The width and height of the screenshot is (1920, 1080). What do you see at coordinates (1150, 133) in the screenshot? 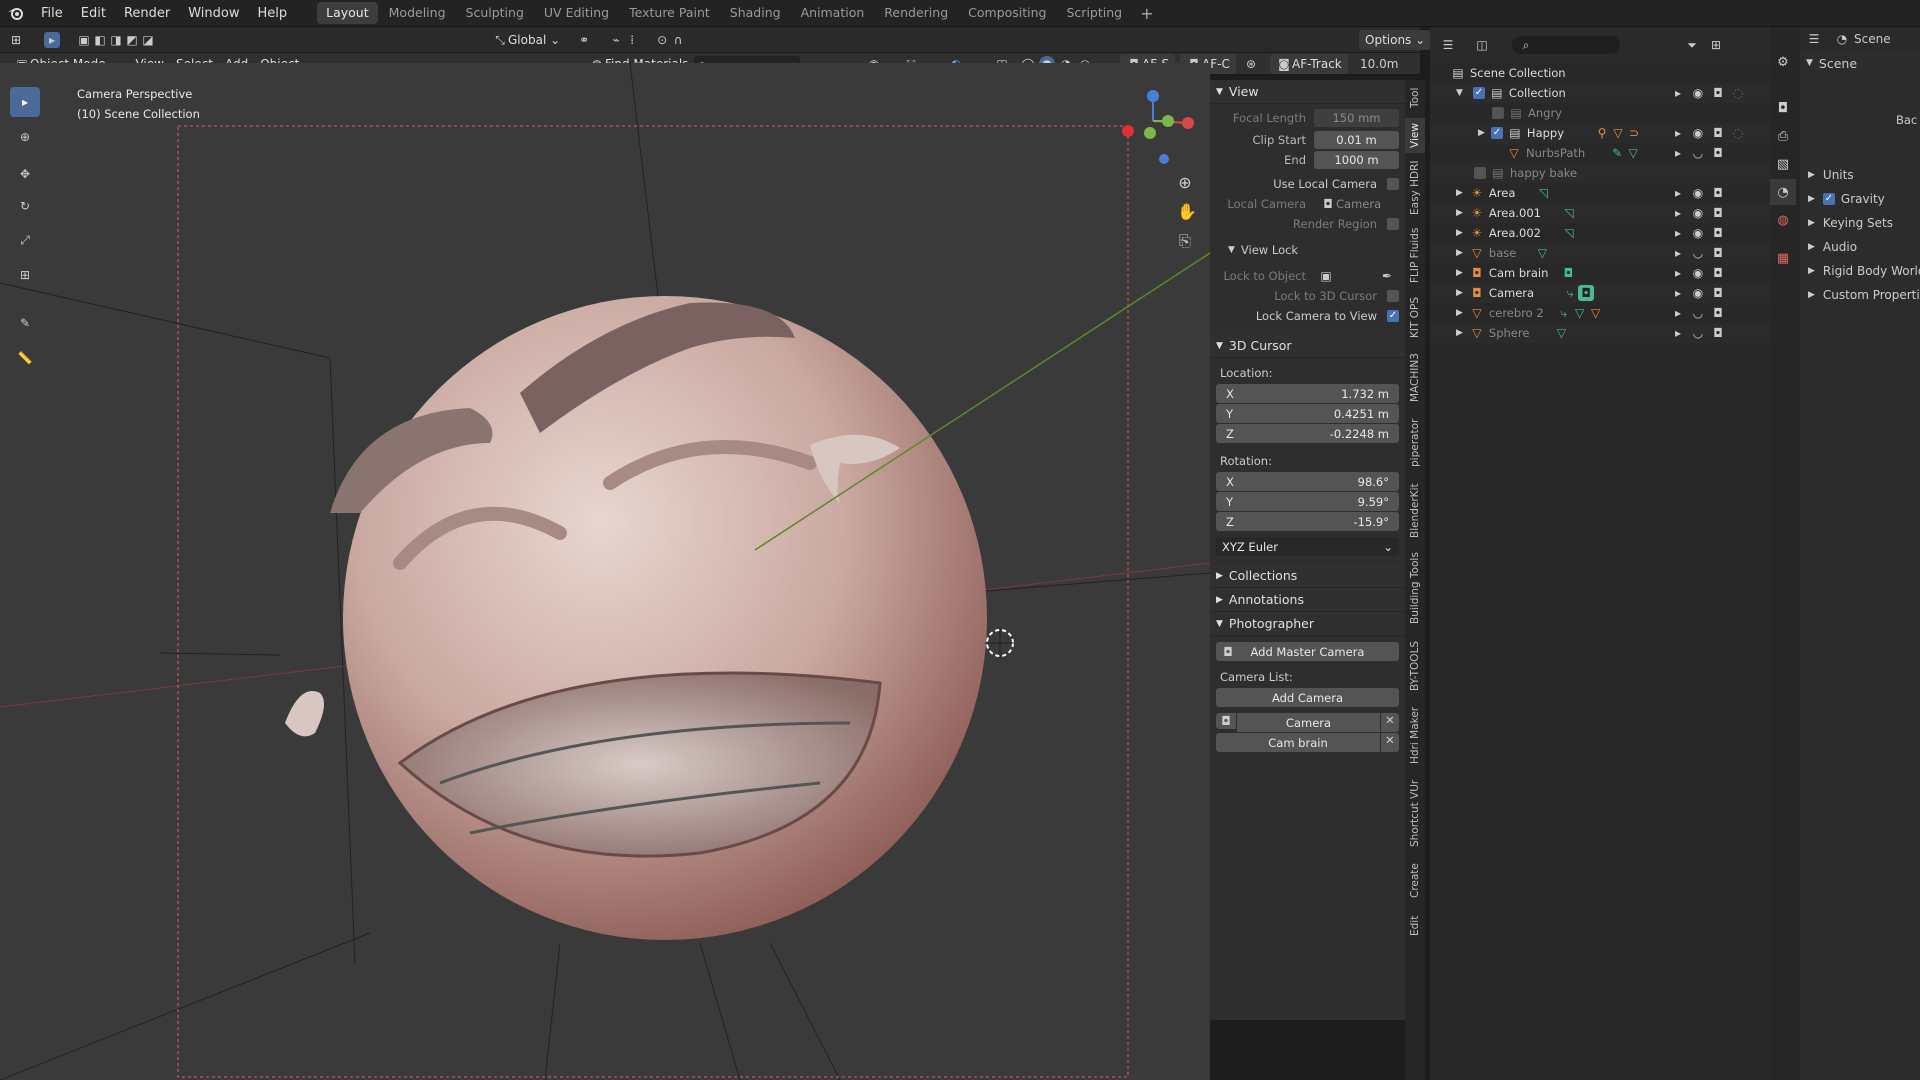
I see `gizmo-neg-y-ball` at bounding box center [1150, 133].